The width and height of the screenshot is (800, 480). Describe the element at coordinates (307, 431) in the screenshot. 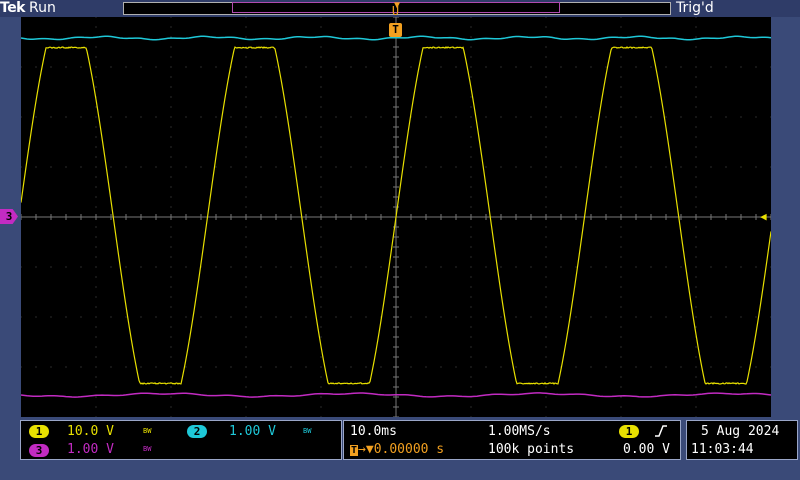

I see `ch2-bw-limit-icon: BW` at that location.